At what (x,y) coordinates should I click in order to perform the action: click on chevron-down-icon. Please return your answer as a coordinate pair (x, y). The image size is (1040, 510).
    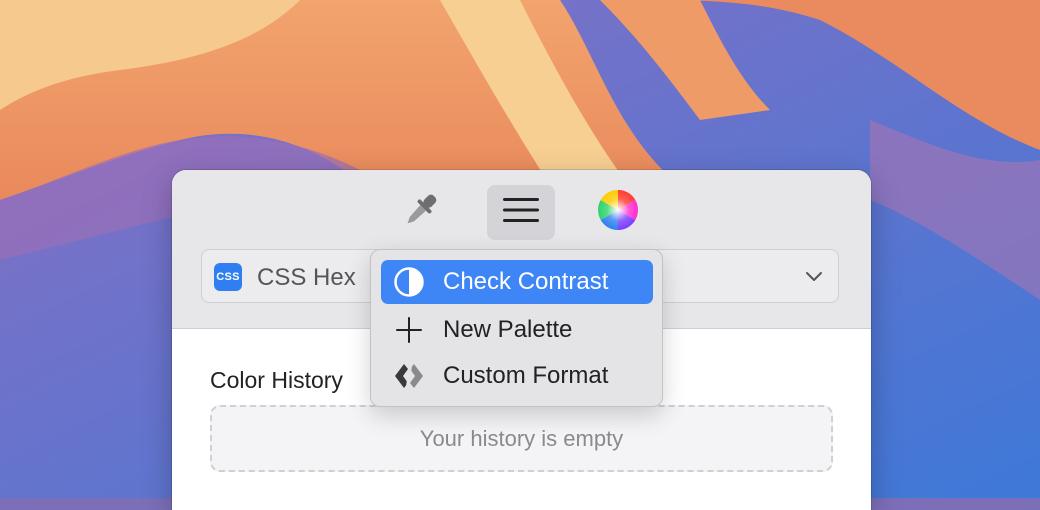
    Looking at the image, I should click on (814, 279).